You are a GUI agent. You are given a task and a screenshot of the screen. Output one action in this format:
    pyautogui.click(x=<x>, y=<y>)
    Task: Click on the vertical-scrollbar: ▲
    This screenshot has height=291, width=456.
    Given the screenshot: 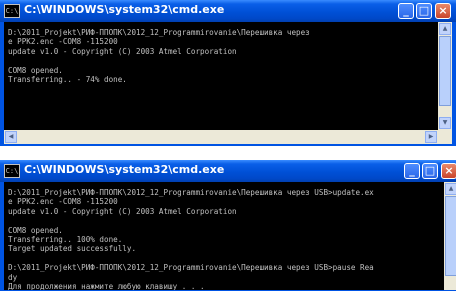 What is the action you would take?
    pyautogui.click(x=450, y=236)
    